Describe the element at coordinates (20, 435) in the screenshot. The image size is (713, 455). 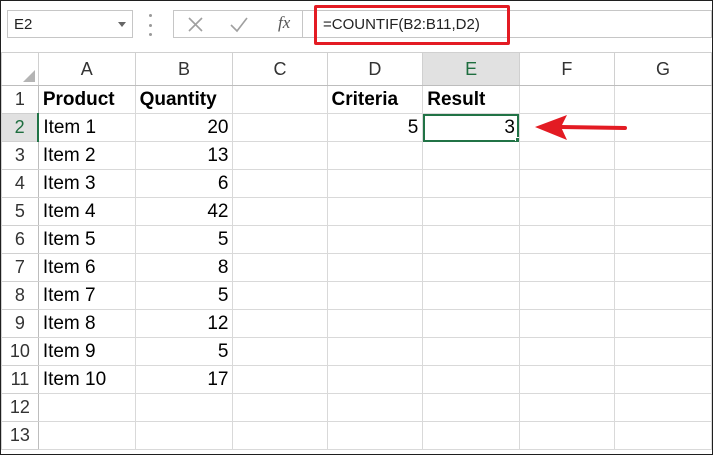
I see `row-header: 13` at that location.